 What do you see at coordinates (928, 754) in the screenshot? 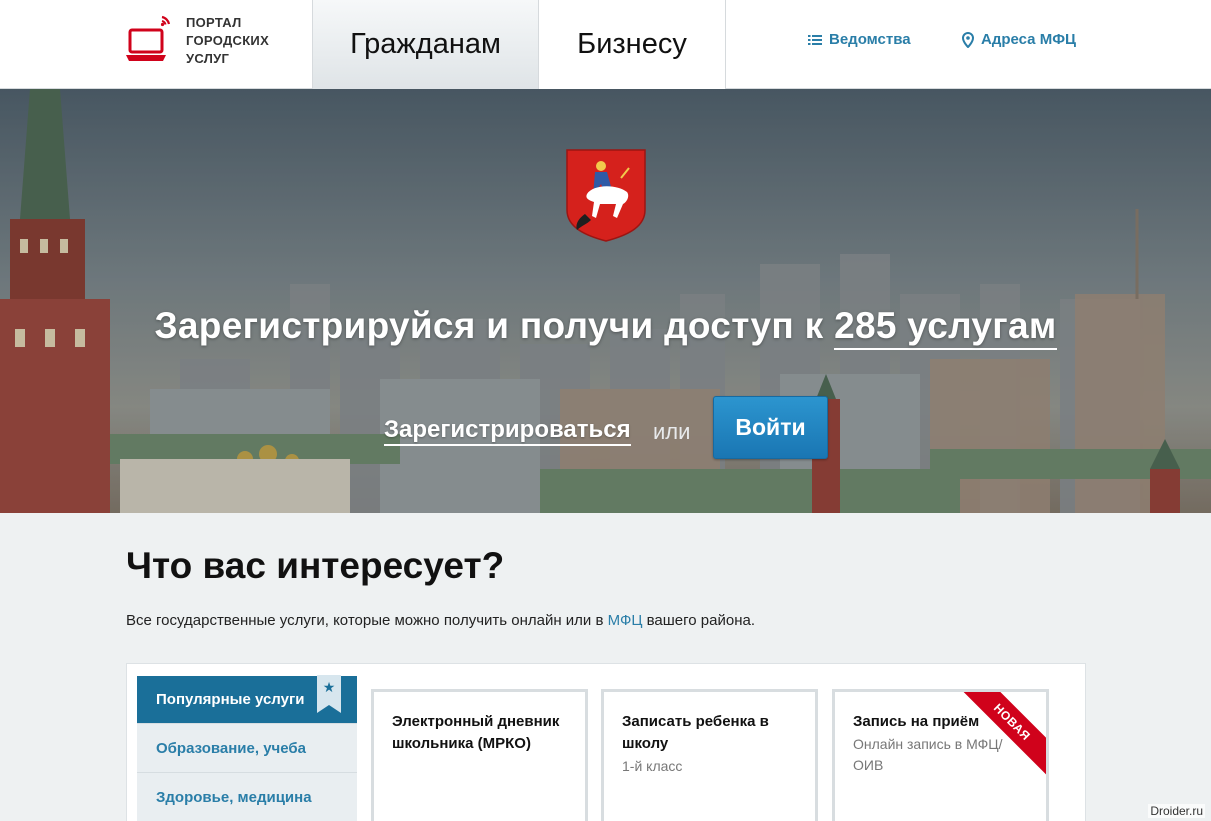
I see `card-subtitle: Онлайн запись в МФЦ/ ОИВ` at bounding box center [928, 754].